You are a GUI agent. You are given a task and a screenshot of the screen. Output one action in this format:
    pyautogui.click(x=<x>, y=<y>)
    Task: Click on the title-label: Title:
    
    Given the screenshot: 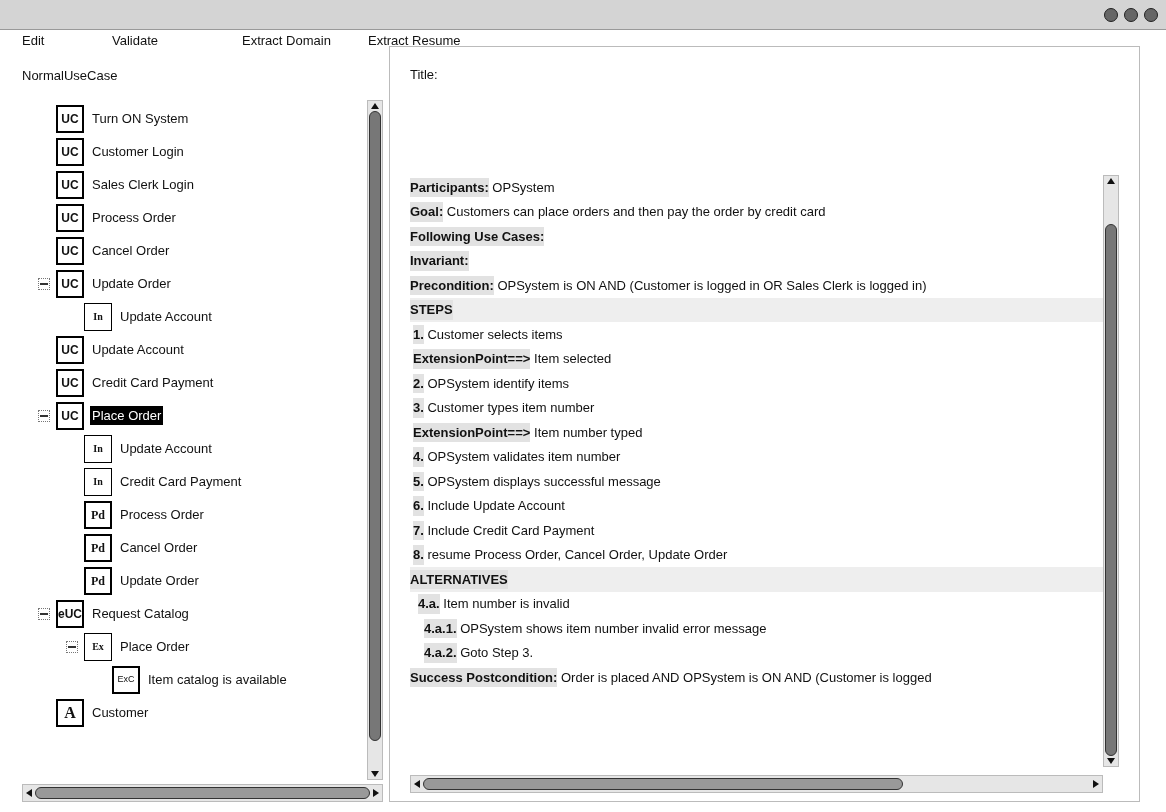 What is the action you would take?
    pyautogui.click(x=424, y=75)
    